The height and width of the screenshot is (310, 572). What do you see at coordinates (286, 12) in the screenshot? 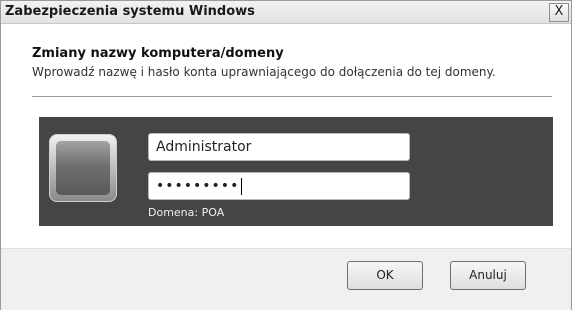
I see `title-bar: Zabezpieczenia systemu Windows X` at bounding box center [286, 12].